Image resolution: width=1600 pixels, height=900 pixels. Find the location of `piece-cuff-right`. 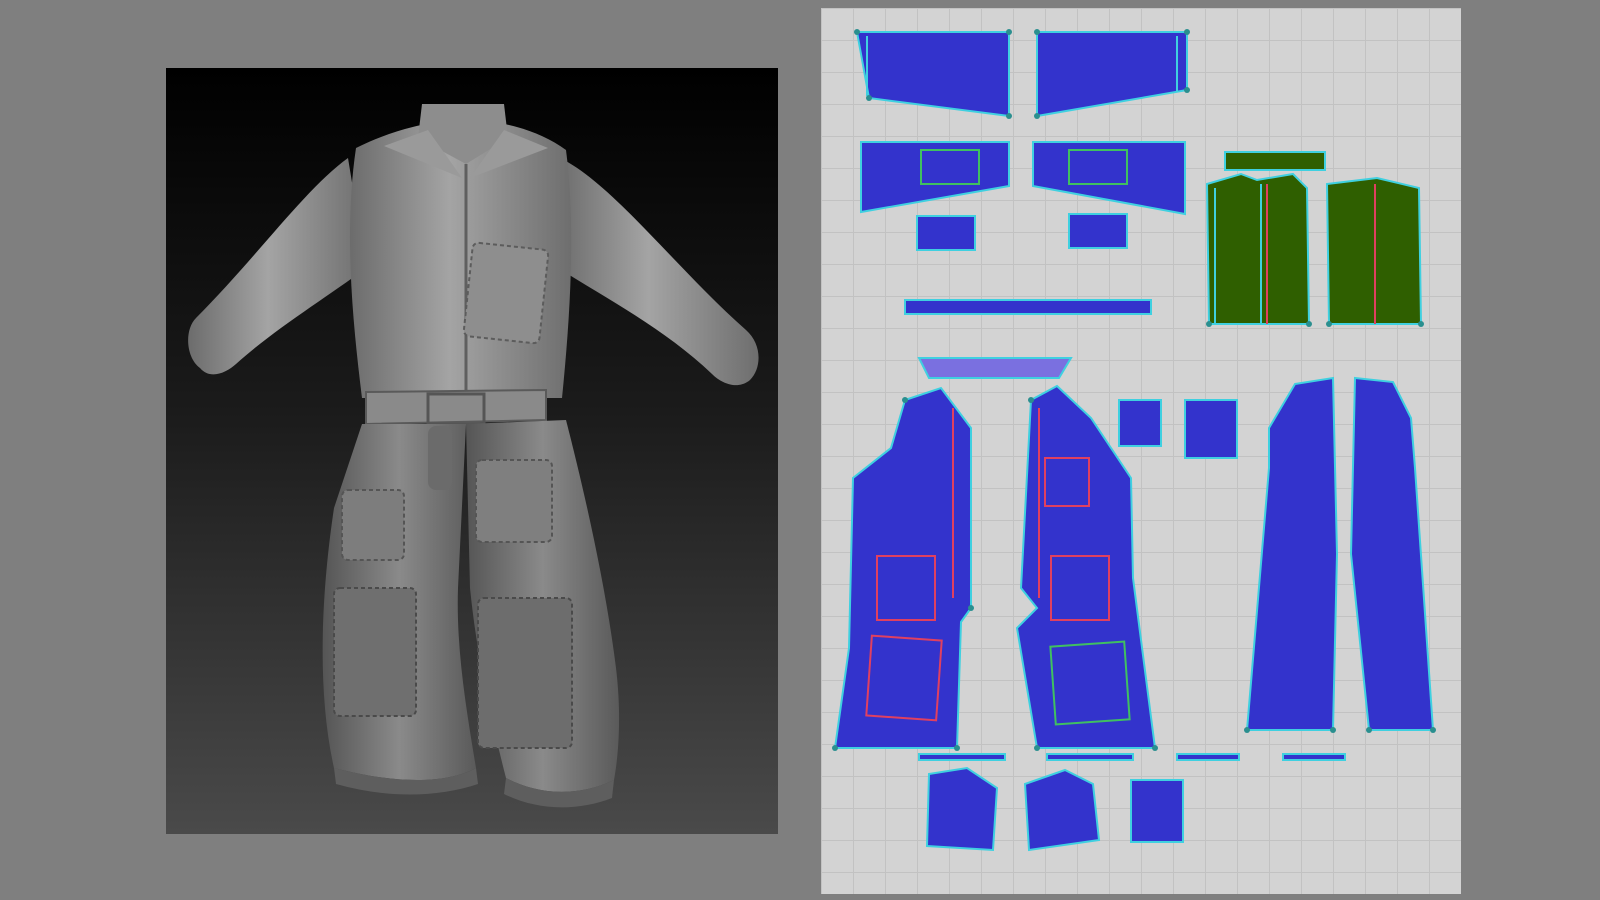

piece-cuff-right is located at coordinates (1112, 74).